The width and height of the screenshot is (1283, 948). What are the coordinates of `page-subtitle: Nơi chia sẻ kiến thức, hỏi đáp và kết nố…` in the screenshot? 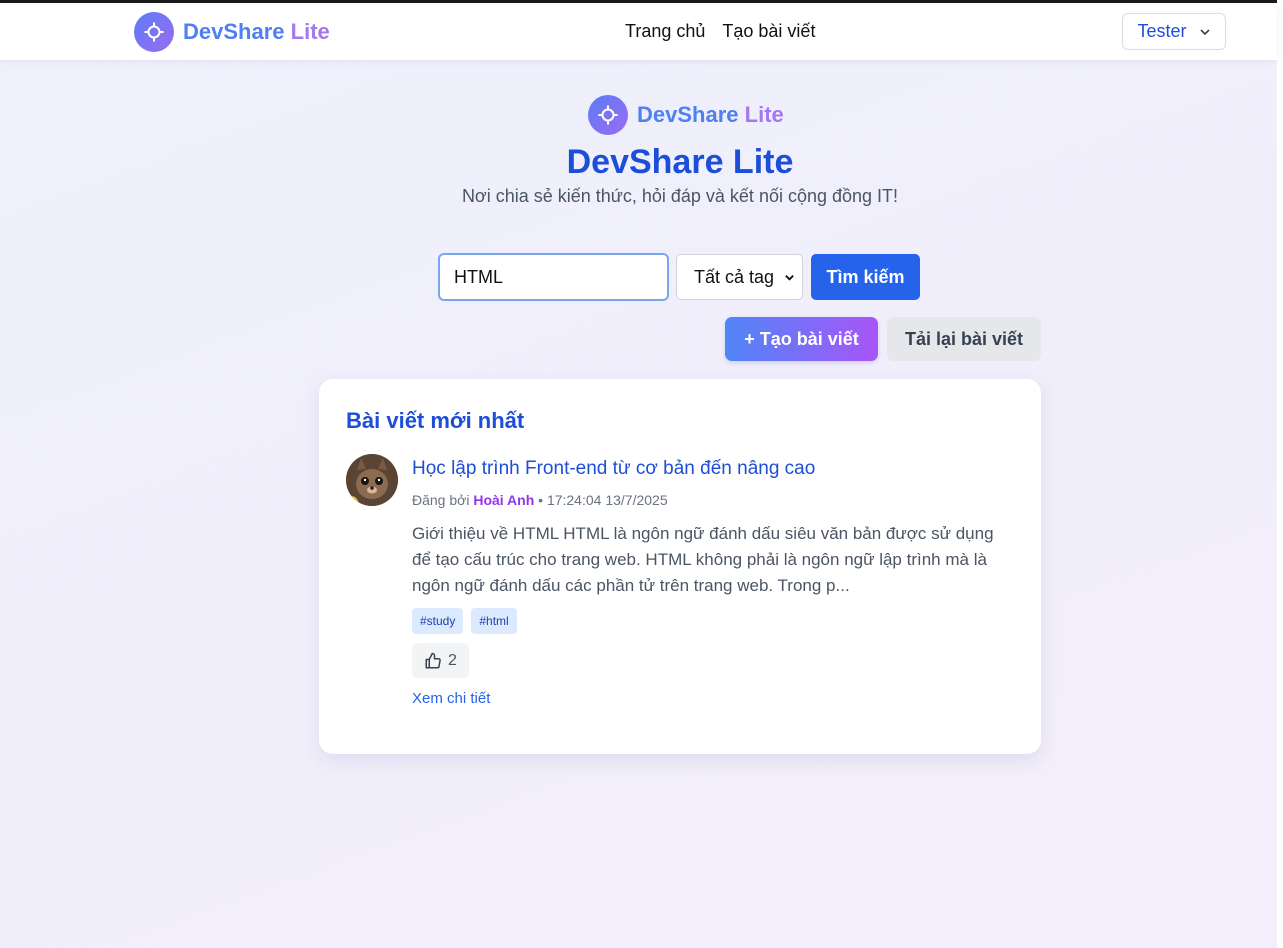 It's located at (680, 196).